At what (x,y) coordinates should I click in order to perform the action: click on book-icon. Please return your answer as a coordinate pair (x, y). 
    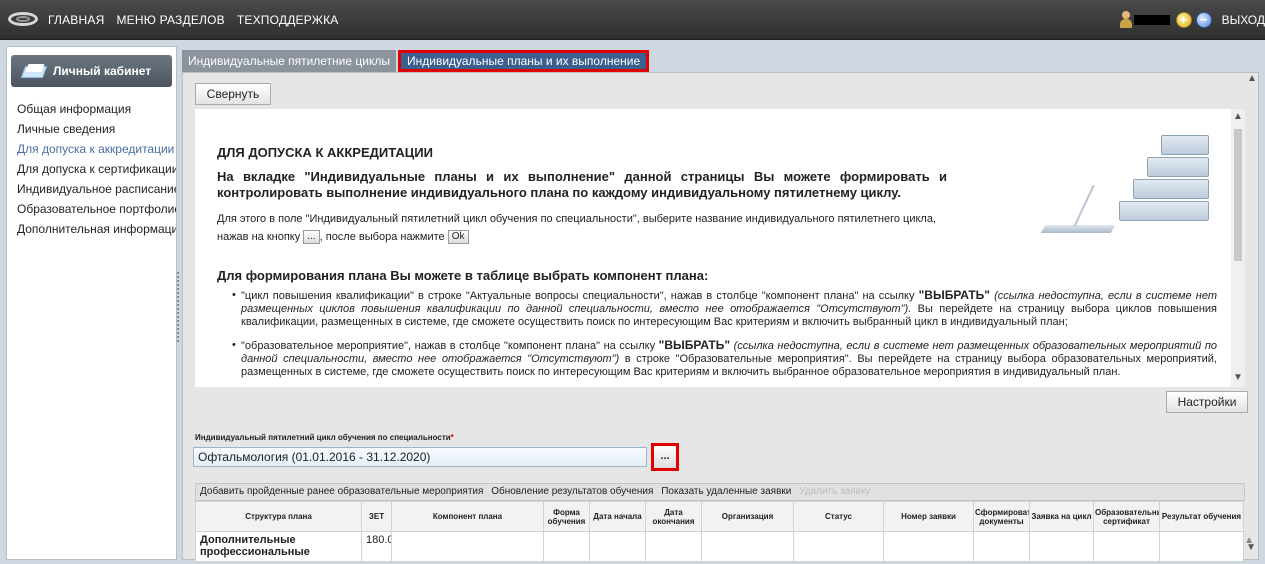
    Looking at the image, I should click on (34, 71).